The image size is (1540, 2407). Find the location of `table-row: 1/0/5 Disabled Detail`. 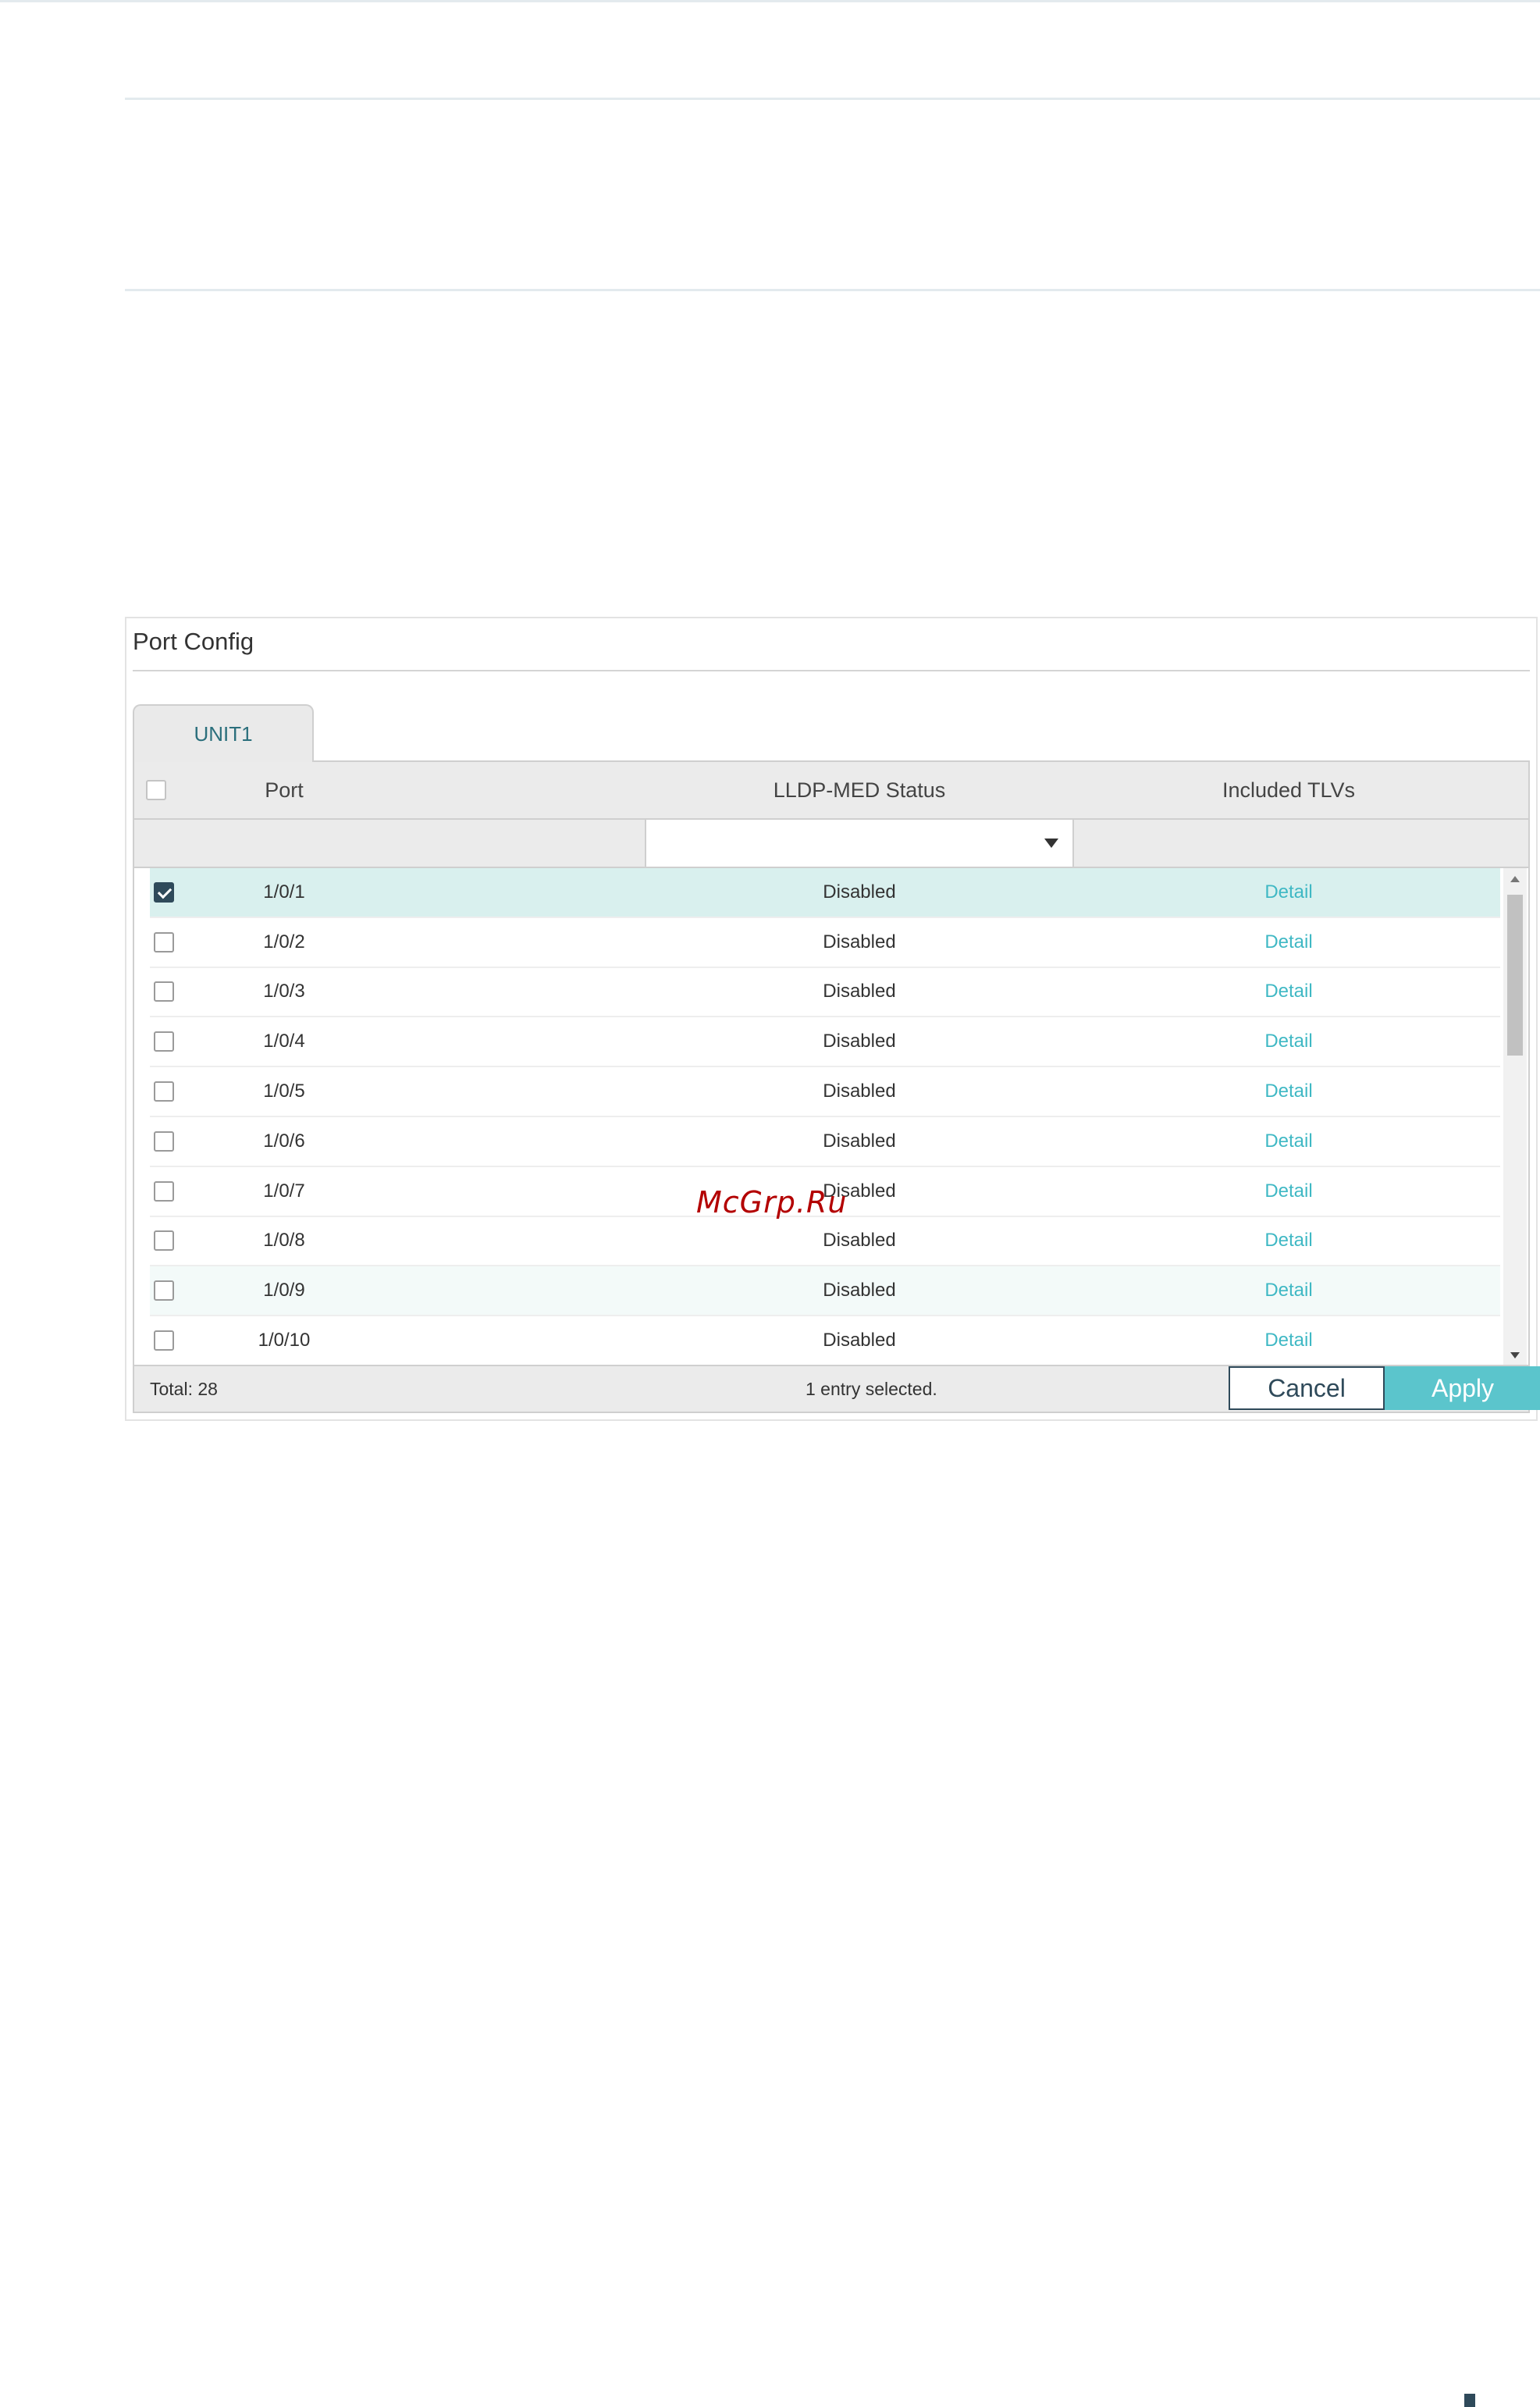

table-row: 1/0/5 Disabled Detail is located at coordinates (825, 1092).